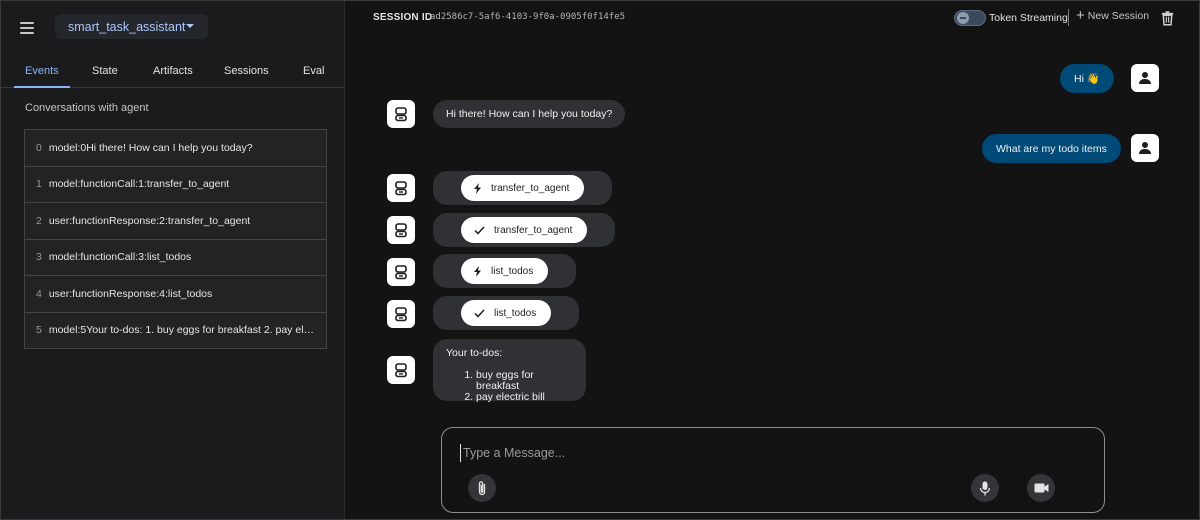 Image resolution: width=1200 pixels, height=520 pixels. I want to click on header-divider, so click(1068, 17).